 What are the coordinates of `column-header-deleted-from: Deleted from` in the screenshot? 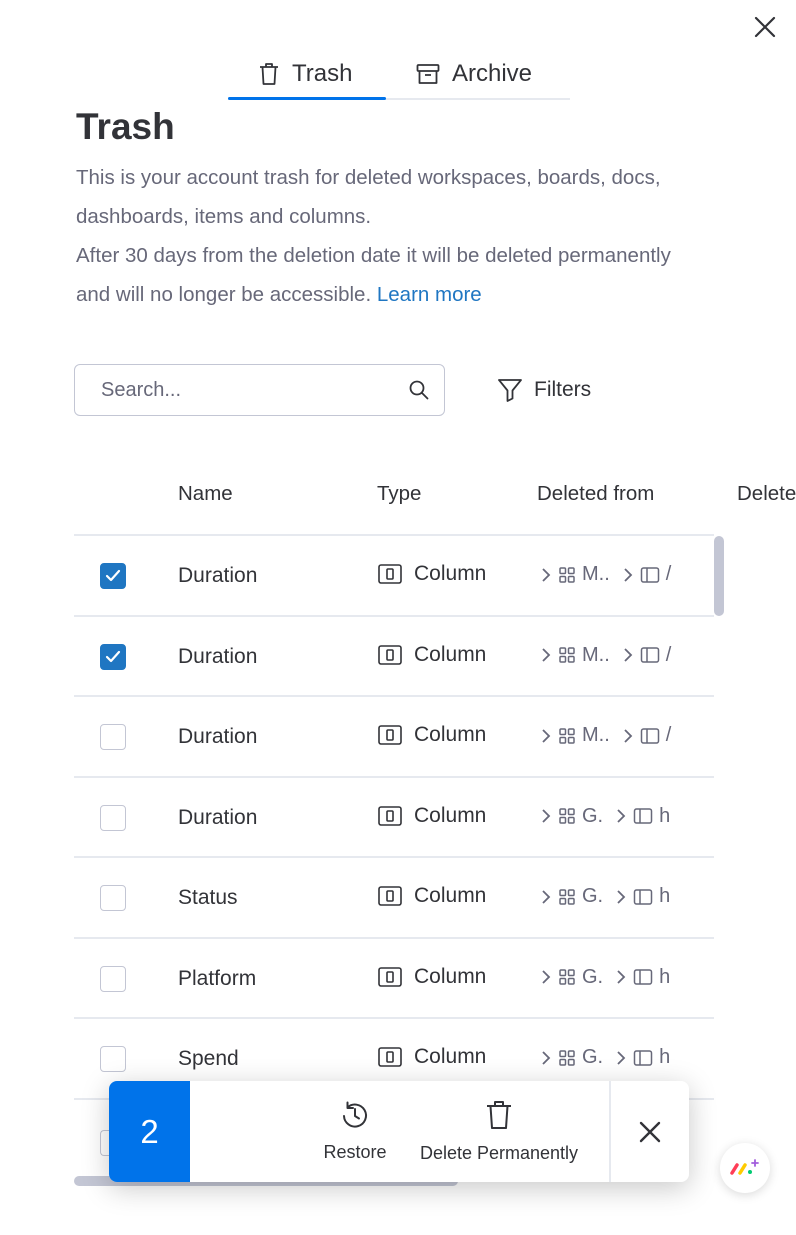 It's located at (595, 494).